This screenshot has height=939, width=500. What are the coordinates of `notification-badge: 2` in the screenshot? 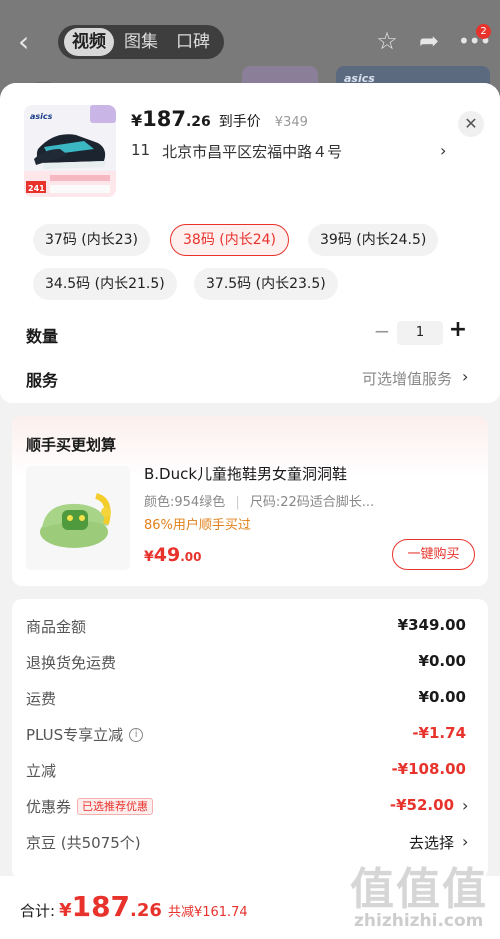 It's located at (483, 31).